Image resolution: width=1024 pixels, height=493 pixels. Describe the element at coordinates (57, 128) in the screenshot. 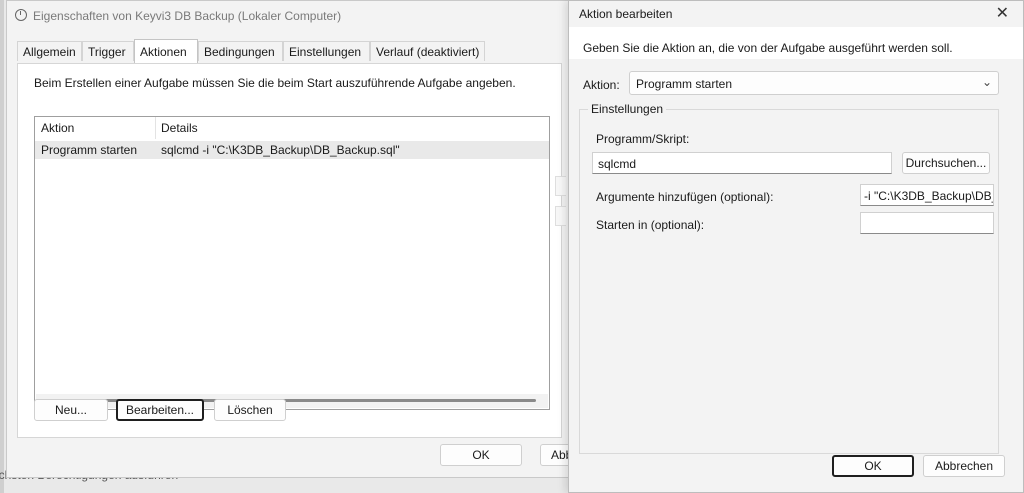

I see `column-header-action: Aktion` at that location.